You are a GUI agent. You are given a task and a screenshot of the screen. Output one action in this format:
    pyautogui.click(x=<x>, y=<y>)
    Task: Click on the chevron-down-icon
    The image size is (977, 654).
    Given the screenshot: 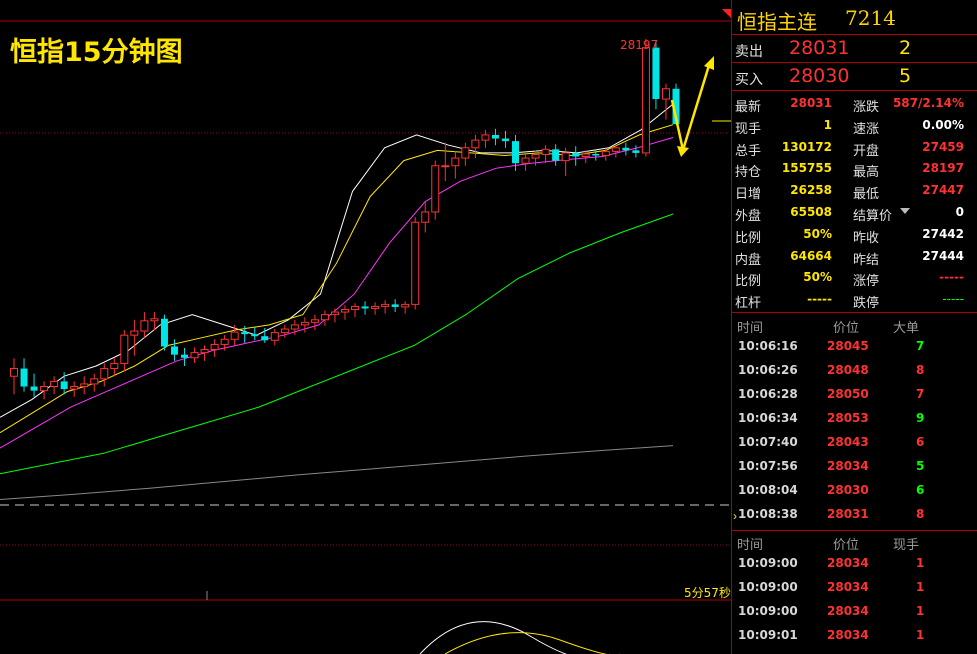 What is the action you would take?
    pyautogui.click(x=905, y=211)
    